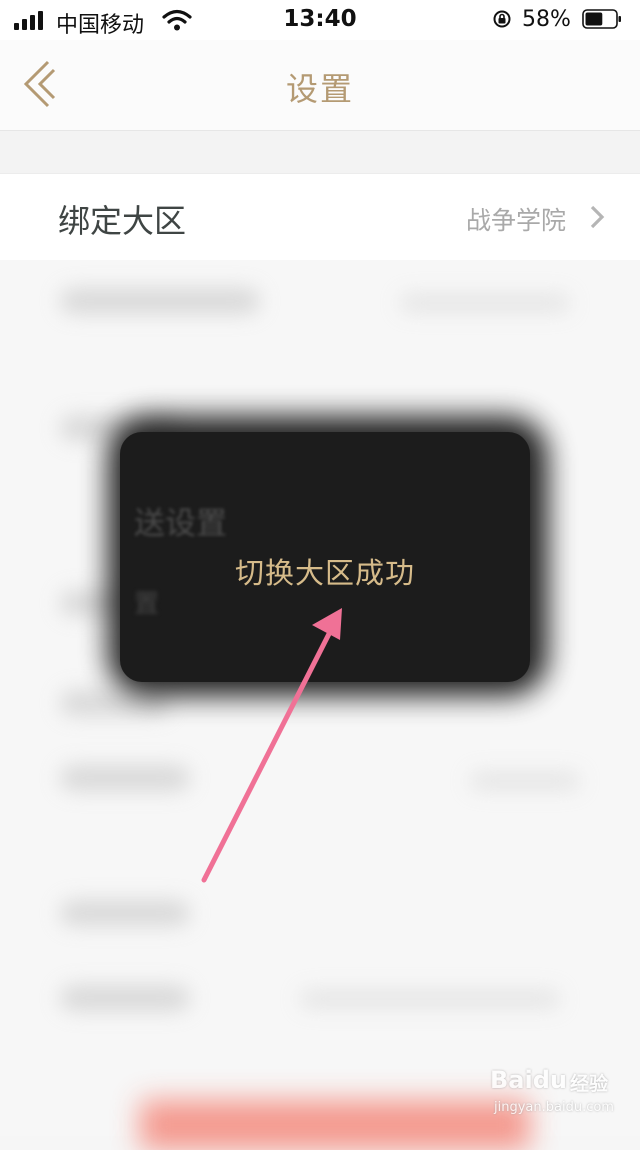 The height and width of the screenshot is (1150, 640). What do you see at coordinates (515, 220) in the screenshot?
I see `bind-region-value: 战争学院` at bounding box center [515, 220].